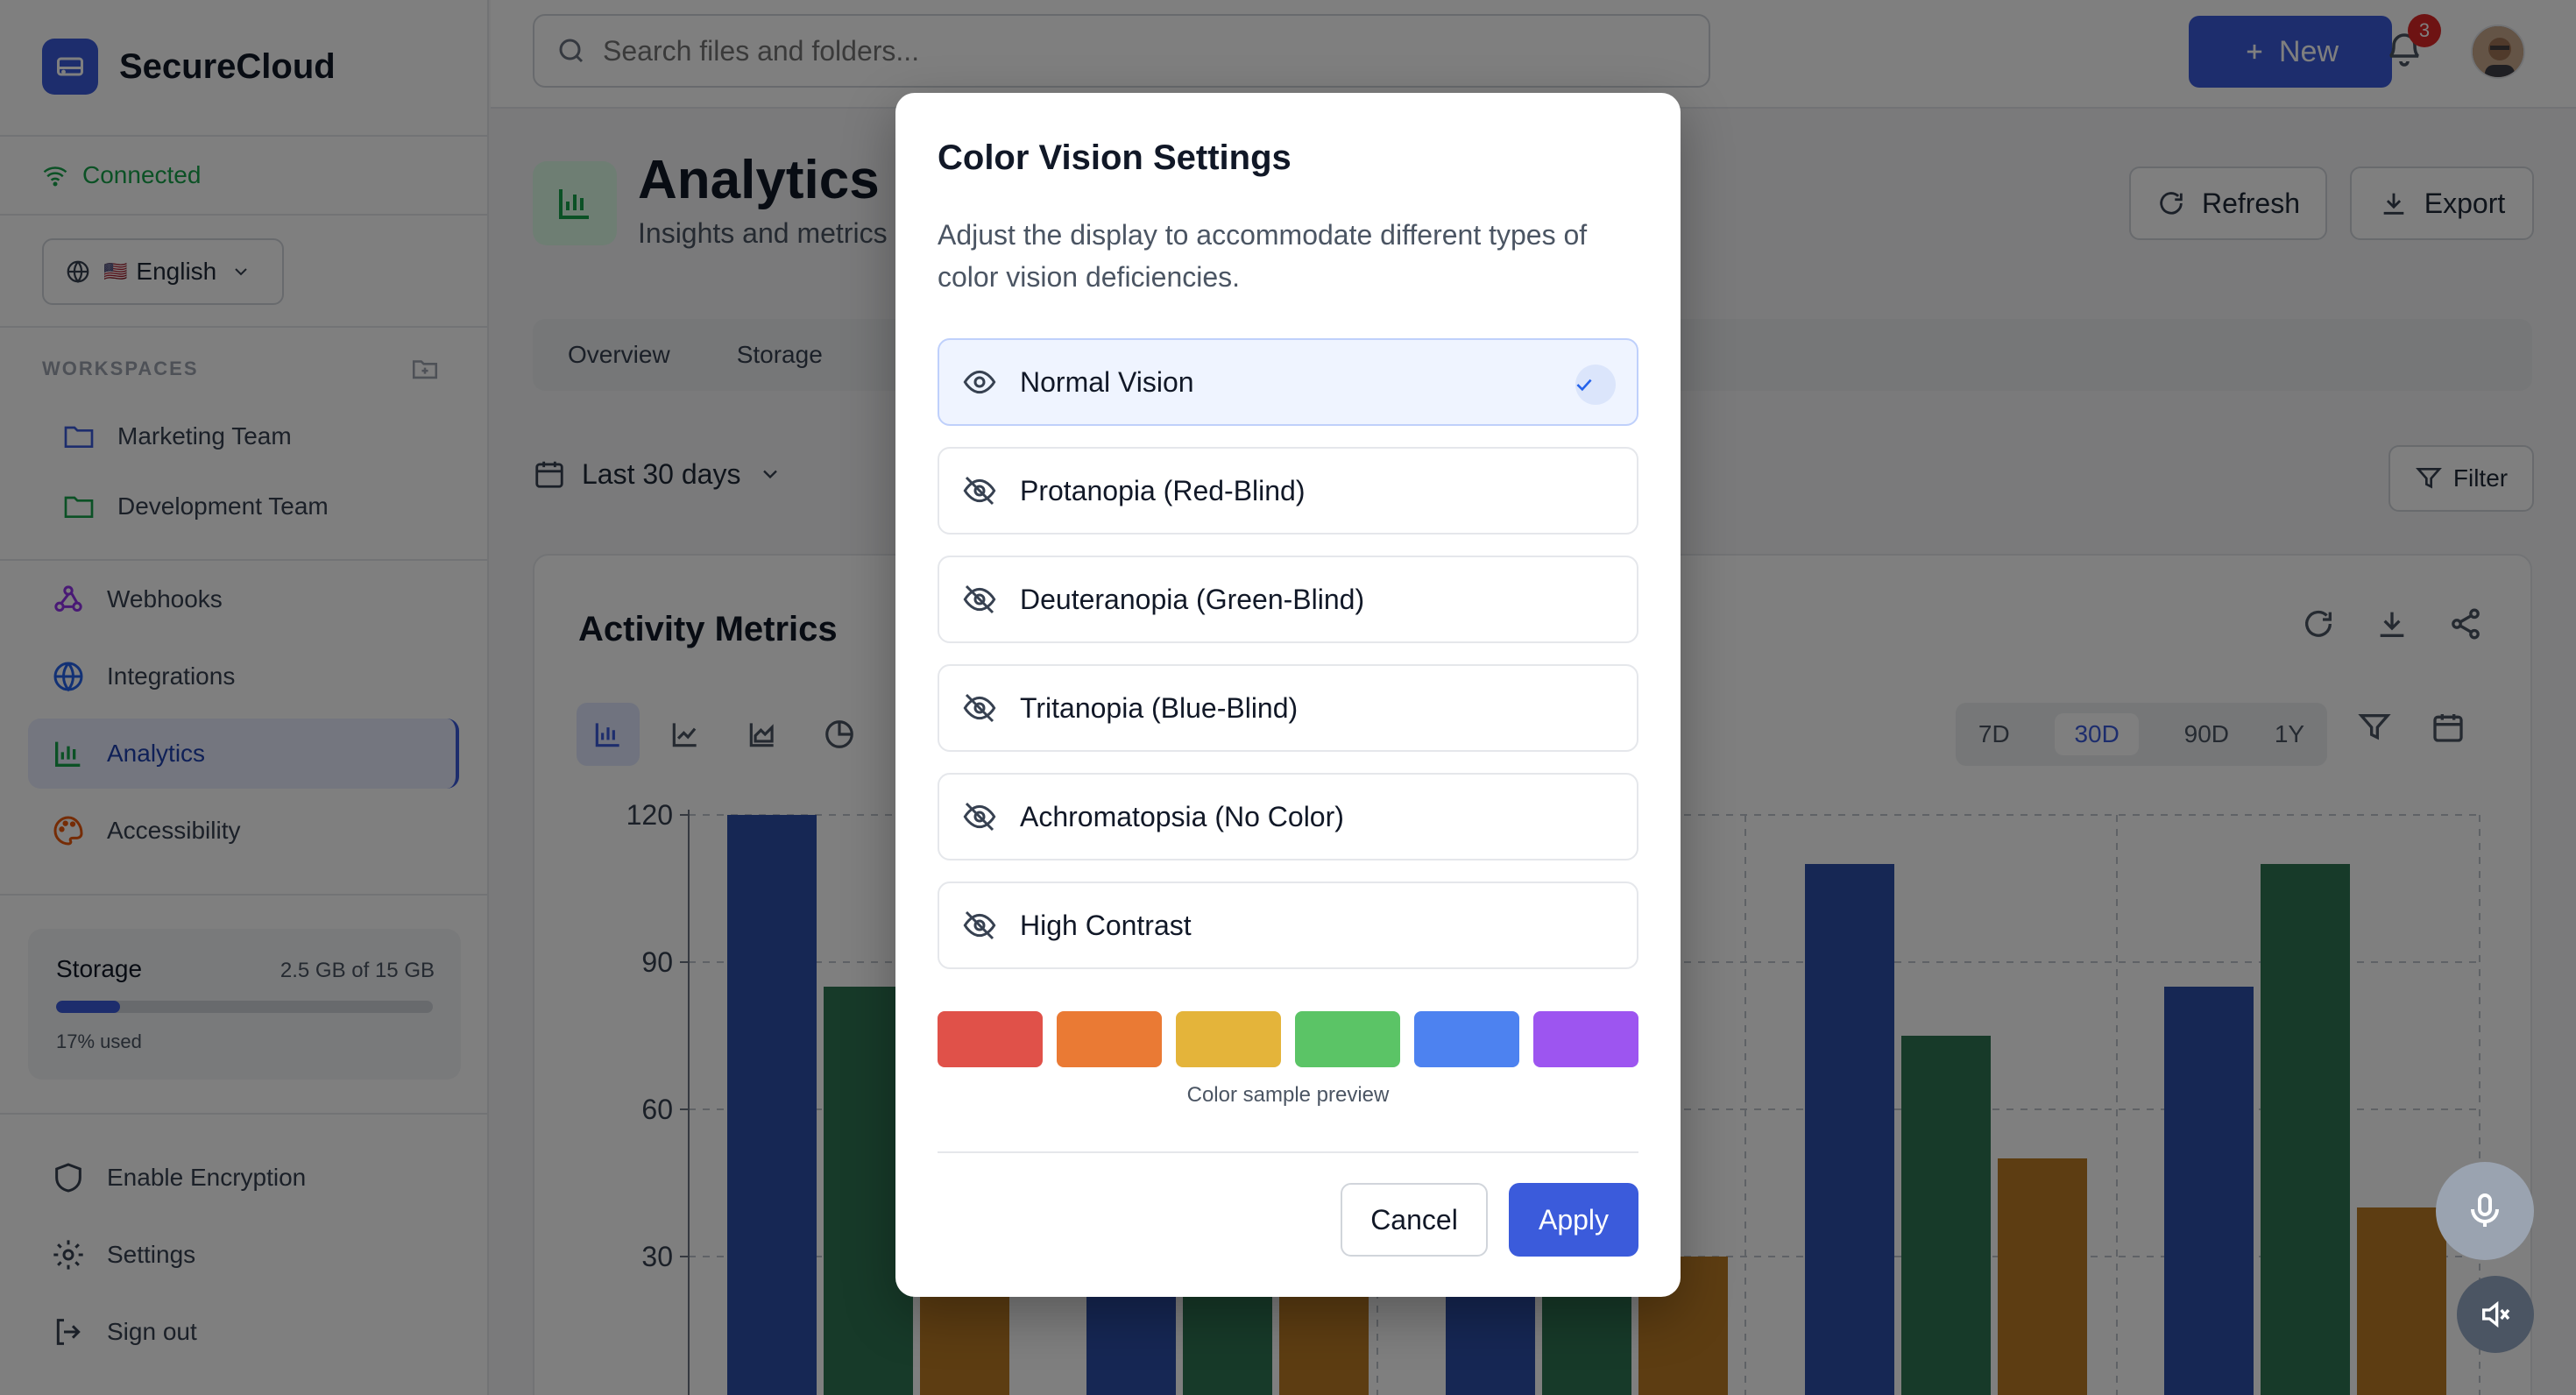 The width and height of the screenshot is (2576, 1395). What do you see at coordinates (1107, 381) in the screenshot?
I see `option-label: Normal Vision` at bounding box center [1107, 381].